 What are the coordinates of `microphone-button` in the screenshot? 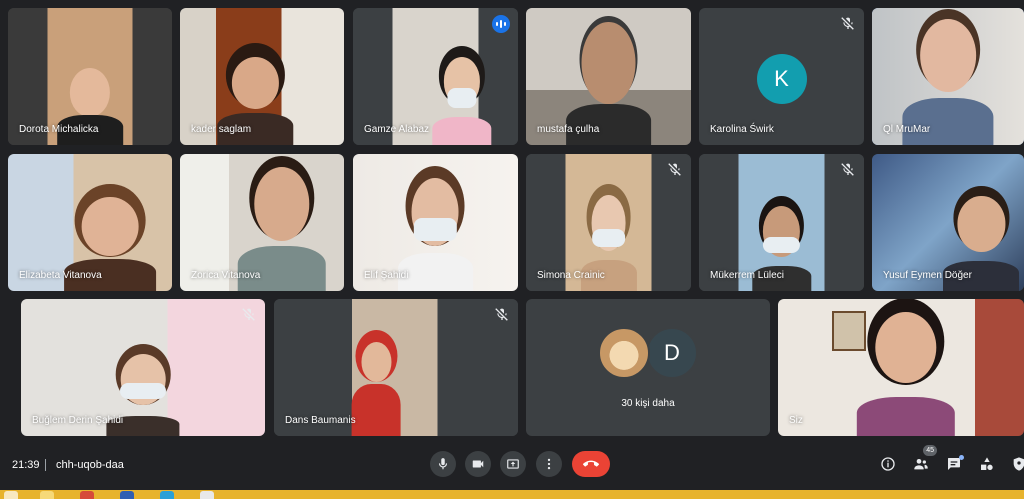 It's located at (443, 464).